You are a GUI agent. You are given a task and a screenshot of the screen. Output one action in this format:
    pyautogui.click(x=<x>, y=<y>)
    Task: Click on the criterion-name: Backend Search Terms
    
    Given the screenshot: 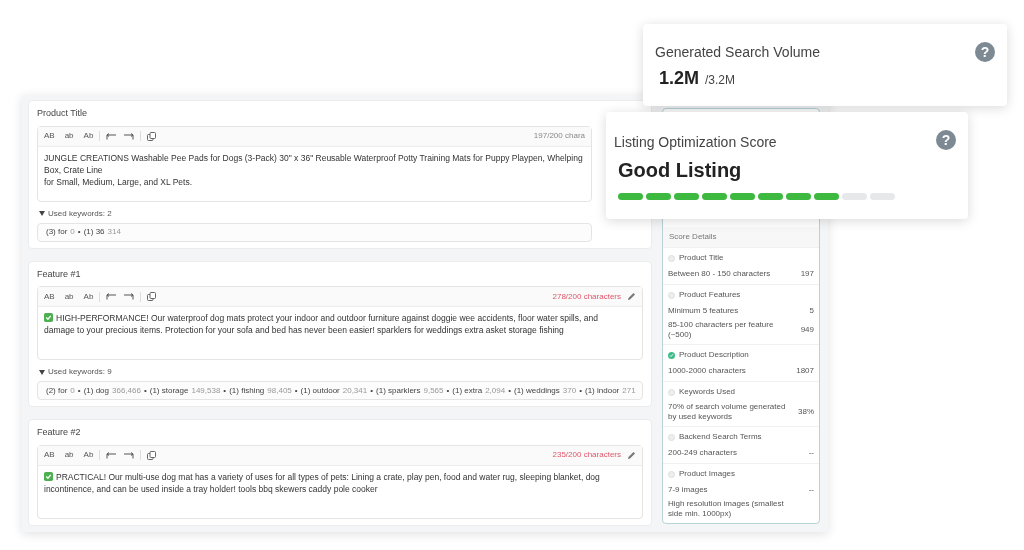 What is the action you would take?
    pyautogui.click(x=720, y=437)
    